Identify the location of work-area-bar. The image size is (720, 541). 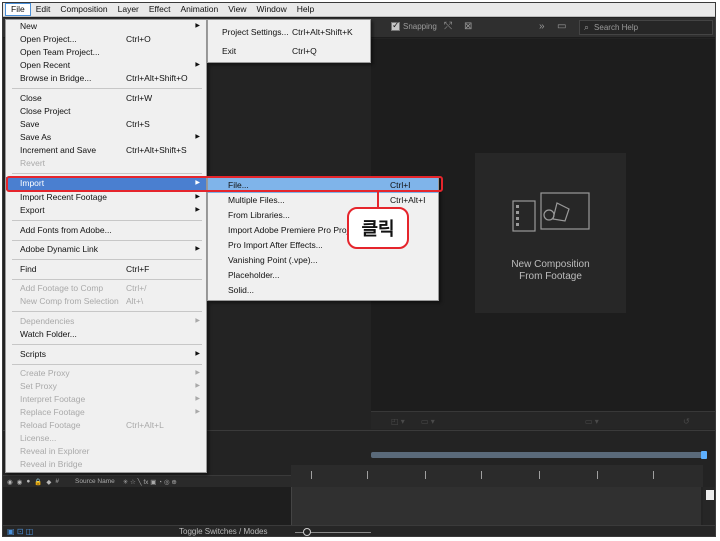
(539, 455).